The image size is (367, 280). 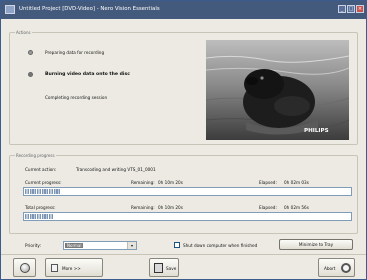 I want to click on current-remaining-label: Remaining:, so click(x=143, y=182).